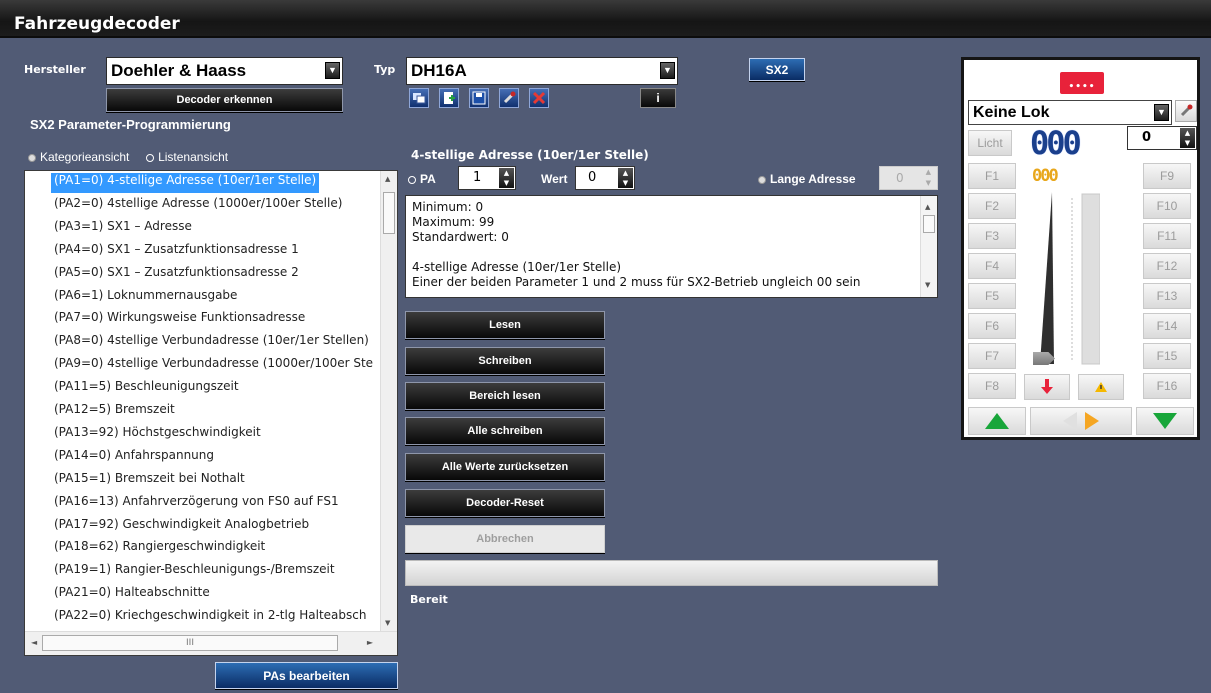 The height and width of the screenshot is (693, 1211). Describe the element at coordinates (517, 267) in the screenshot. I see `info-line: 4-stellige Adresse (10er/1er Stelle)` at that location.